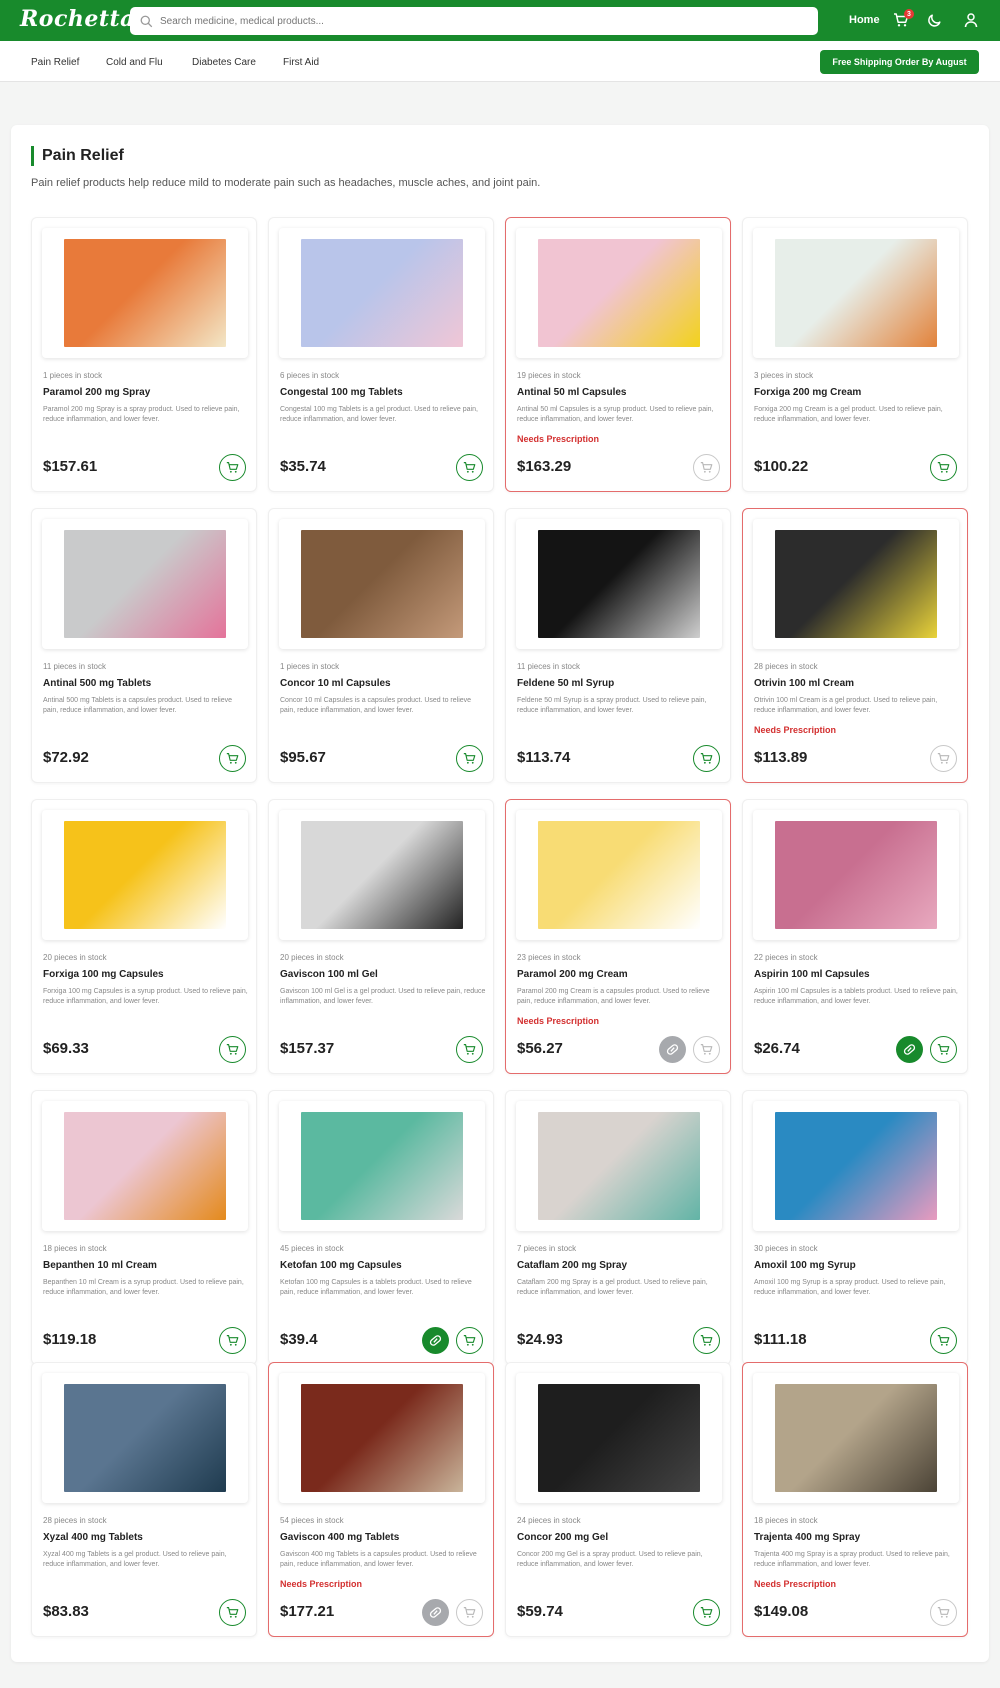  I want to click on product-name: Antinal 50 ml Capsules, so click(571, 392).